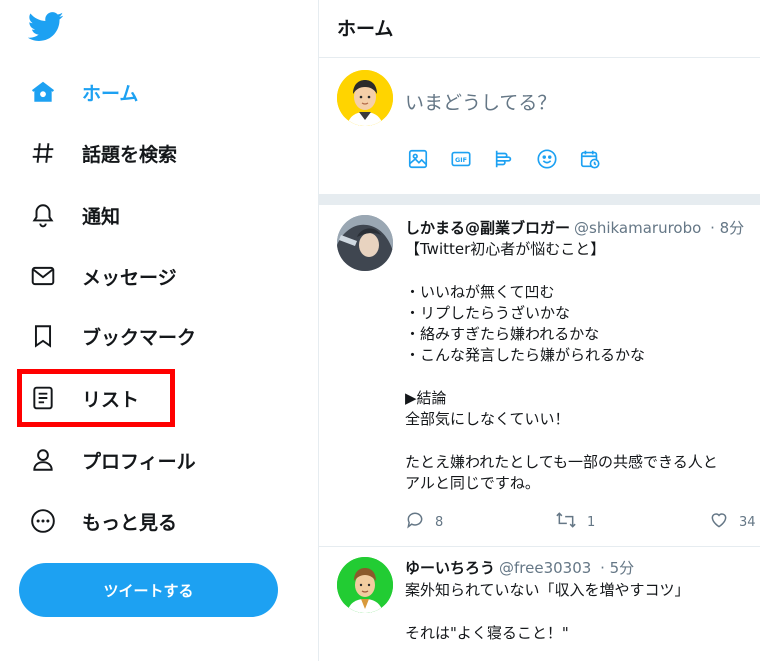 Image resolution: width=760 pixels, height=661 pixels. Describe the element at coordinates (547, 611) in the screenshot. I see `tweet-text: 案外知られていない「収入を増やすコツ」 それは"よく寝ること！"` at that location.